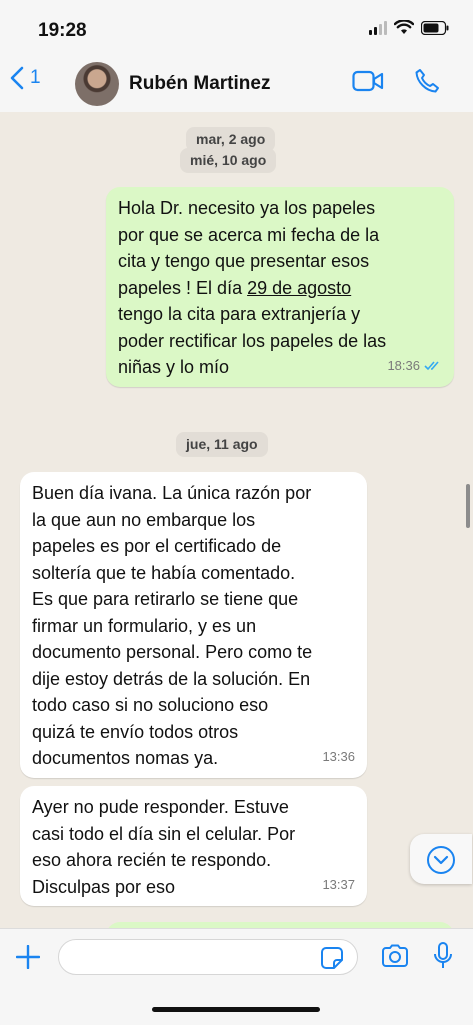 Image resolution: width=473 pixels, height=1025 pixels. I want to click on camera-icon, so click(395, 956).